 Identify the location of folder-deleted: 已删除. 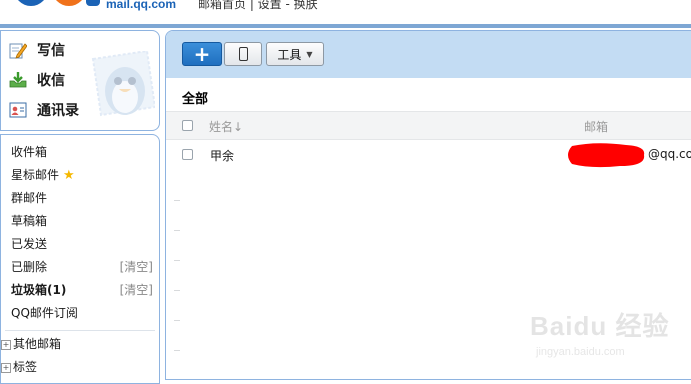
(29, 267).